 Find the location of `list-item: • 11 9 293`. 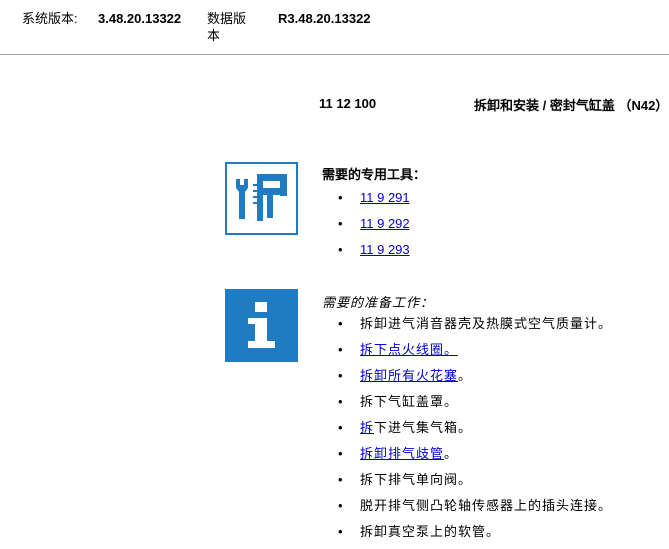

list-item: • 11 9 293 is located at coordinates (374, 254).